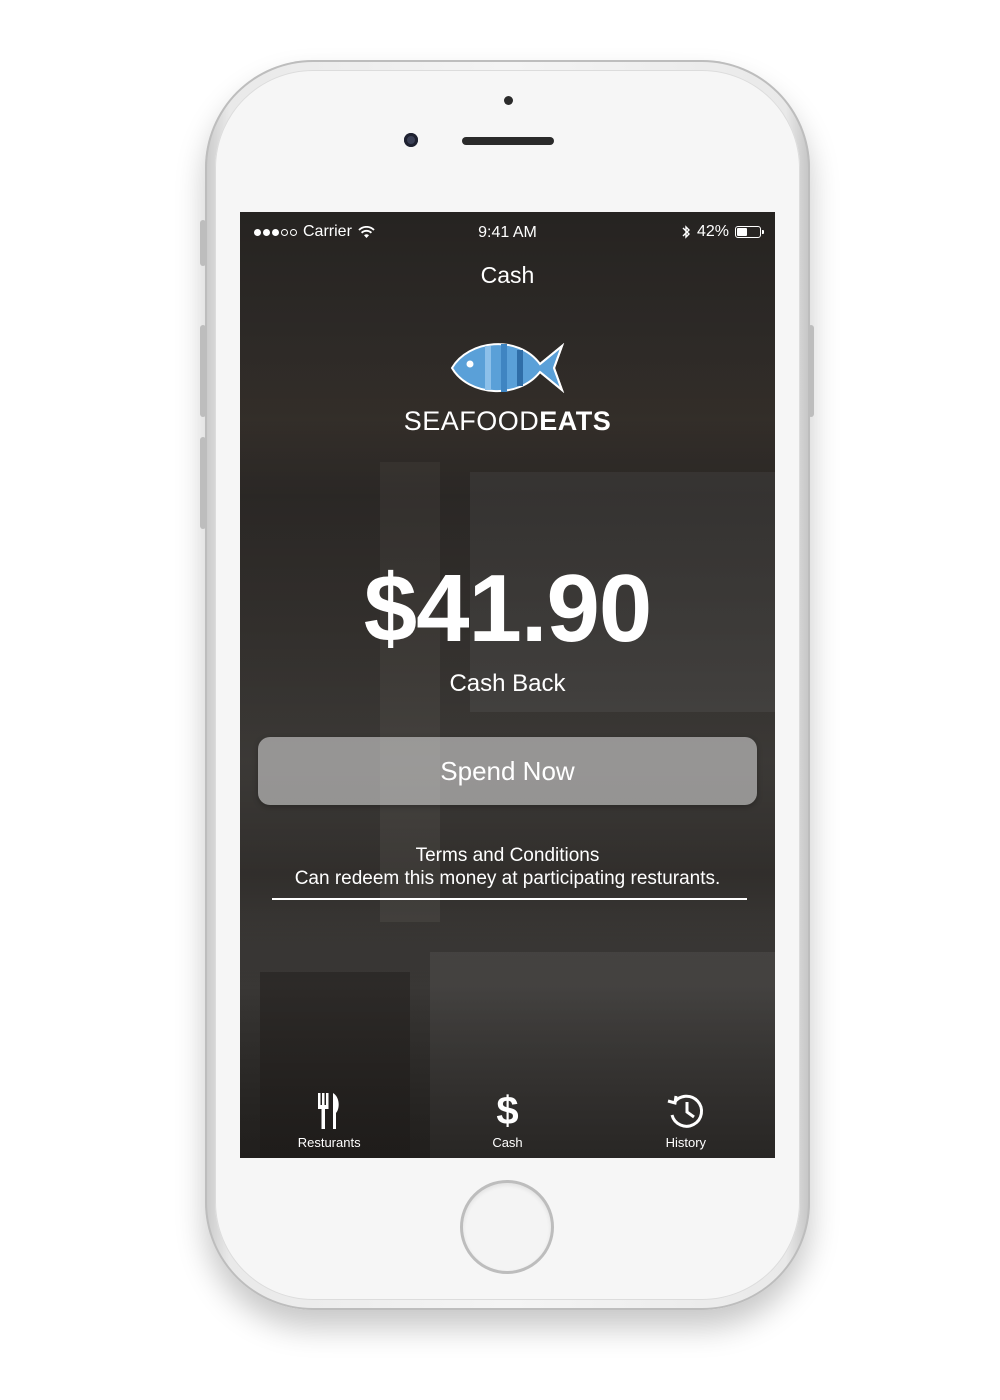 The width and height of the screenshot is (1000, 1400). What do you see at coordinates (507, 1111) in the screenshot?
I see `dollar-icon: $` at bounding box center [507, 1111].